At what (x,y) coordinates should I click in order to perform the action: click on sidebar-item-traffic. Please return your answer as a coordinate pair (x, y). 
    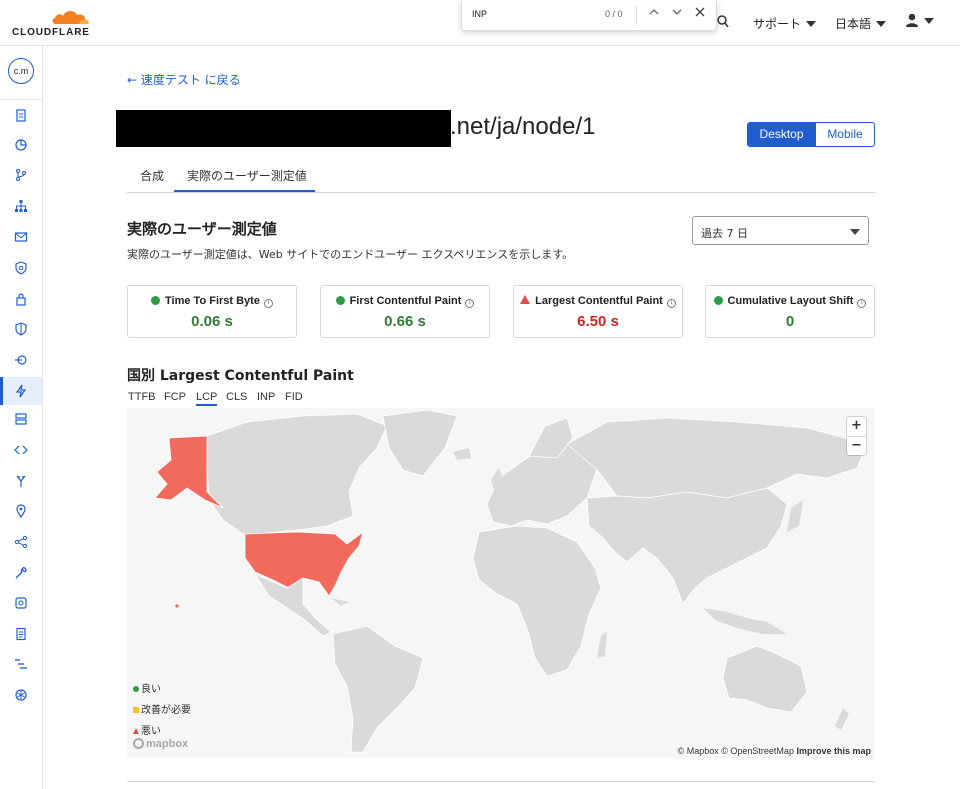
    Looking at the image, I should click on (21, 360).